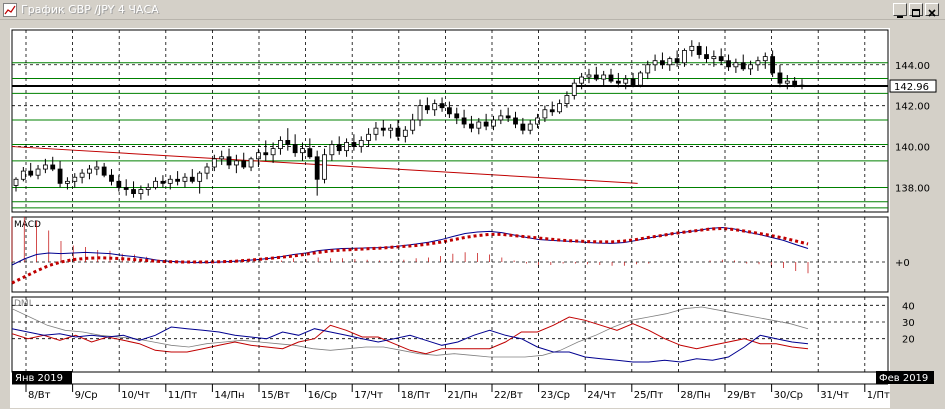 The image size is (945, 409). Describe the element at coordinates (22, 304) in the screenshot. I see `dmi-title: DMI` at that location.